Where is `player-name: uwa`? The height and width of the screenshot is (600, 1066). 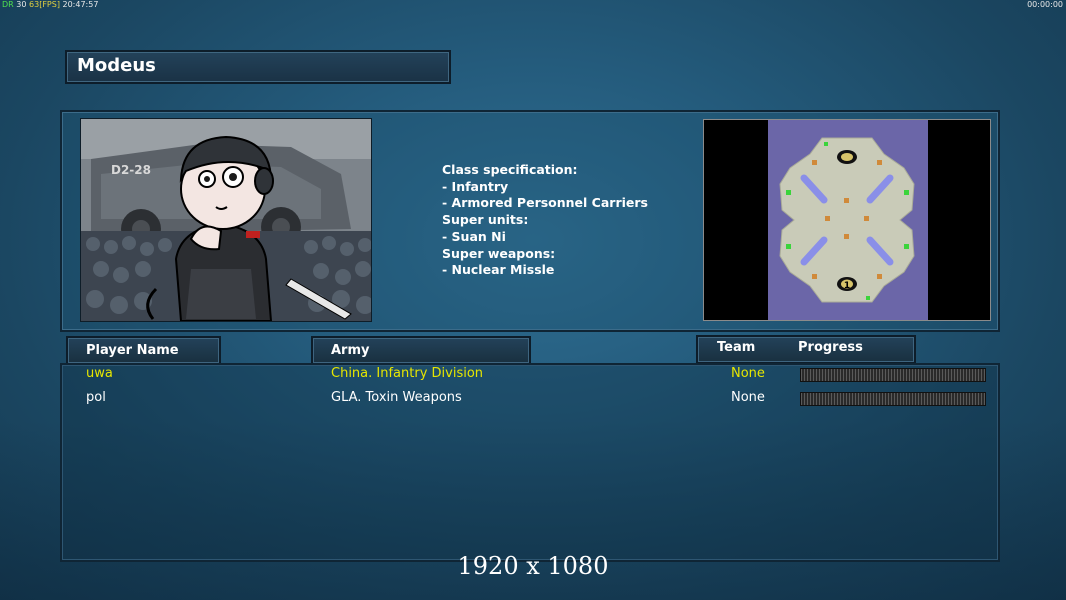 player-name: uwa is located at coordinates (99, 373).